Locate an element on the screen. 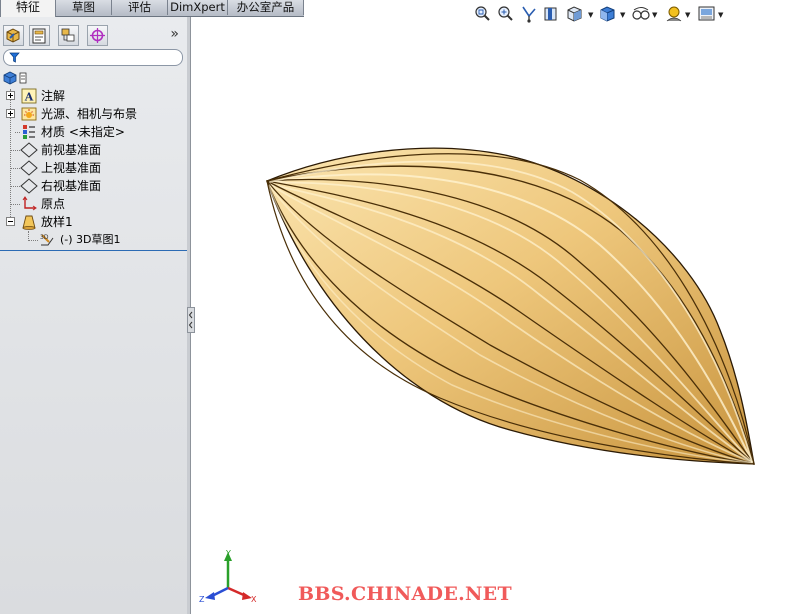 This screenshot has width=790, height=614. tree-filter-input is located at coordinates (93, 57).